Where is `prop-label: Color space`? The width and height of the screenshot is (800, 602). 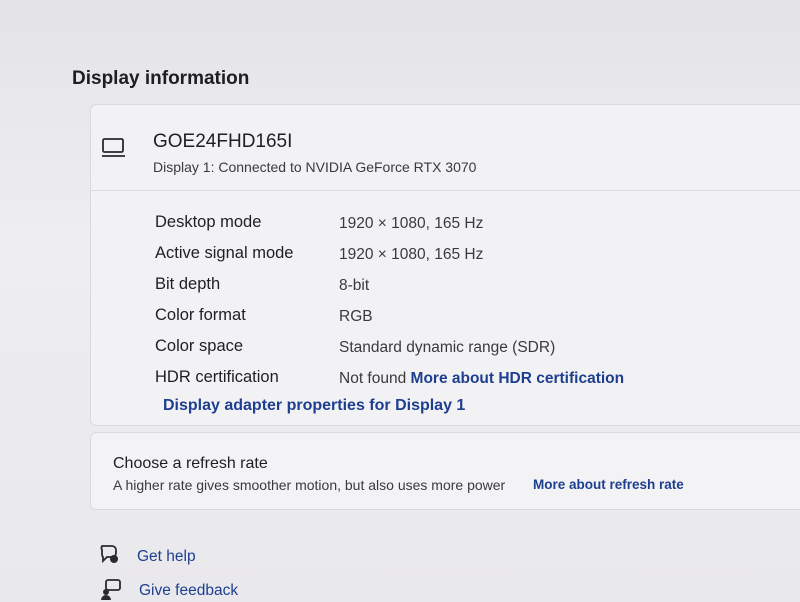 prop-label: Color space is located at coordinates (199, 346).